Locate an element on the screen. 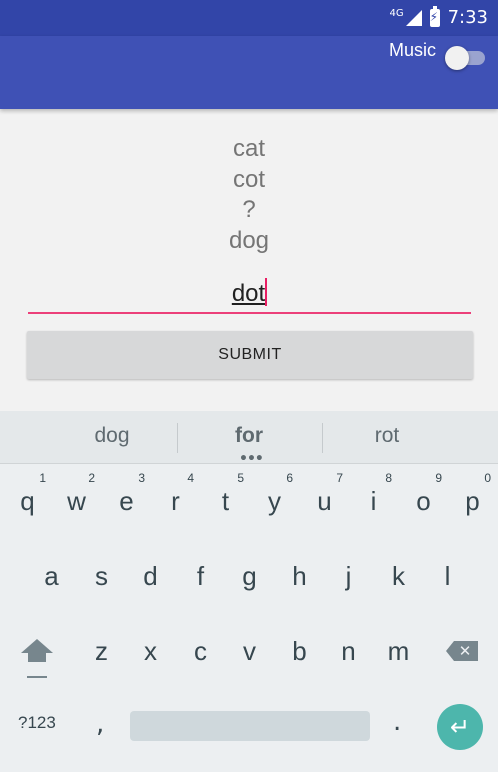 The width and height of the screenshot is (498, 772). key: j is located at coordinates (348, 576).